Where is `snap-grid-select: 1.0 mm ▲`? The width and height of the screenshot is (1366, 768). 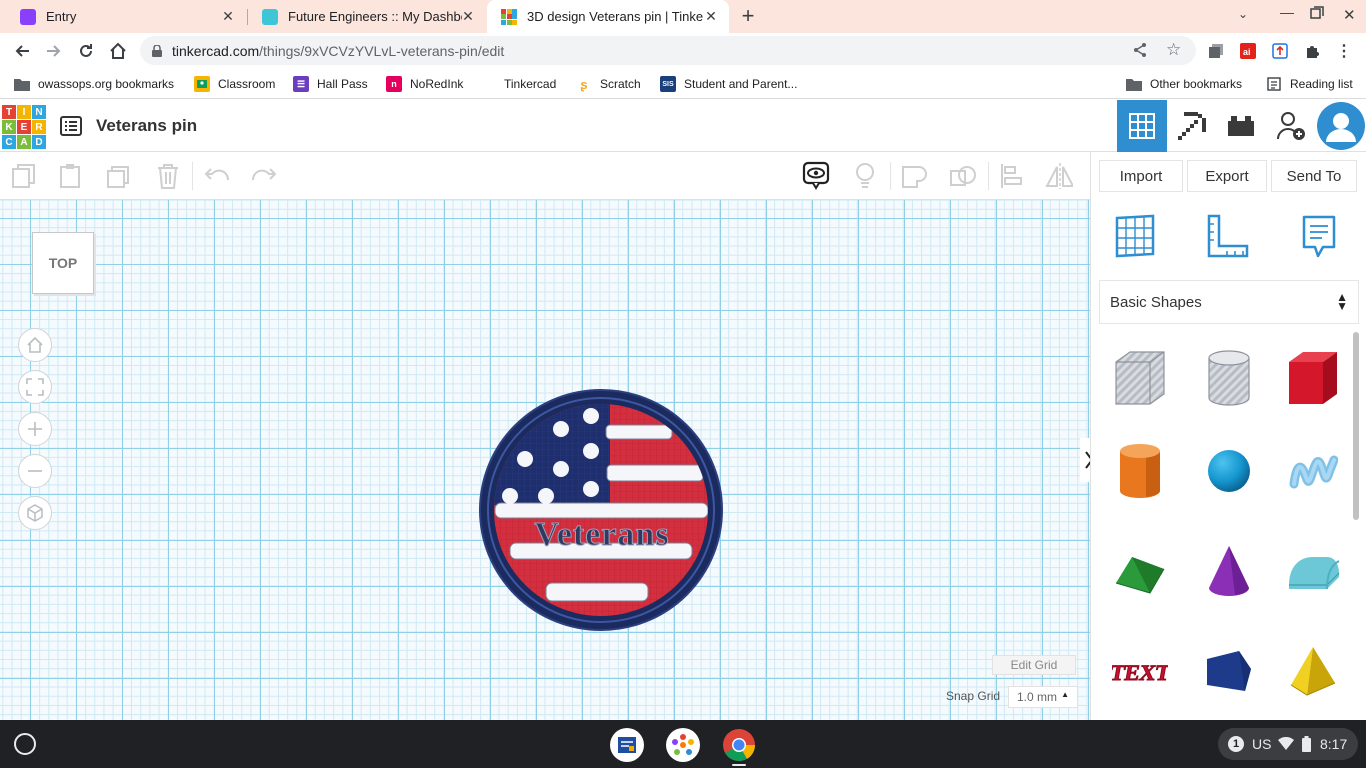 snap-grid-select: 1.0 mm ▲ is located at coordinates (1043, 697).